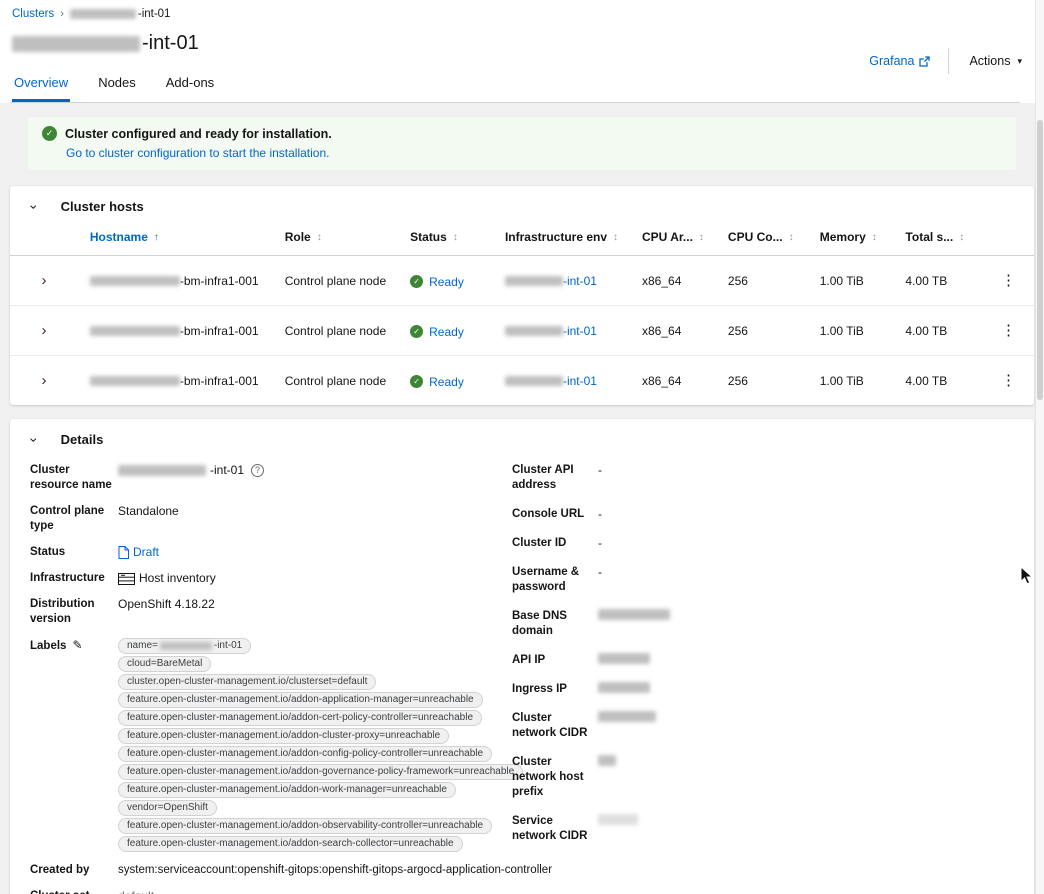  Describe the element at coordinates (67, 578) in the screenshot. I see `detail-label: Infrastructure` at that location.